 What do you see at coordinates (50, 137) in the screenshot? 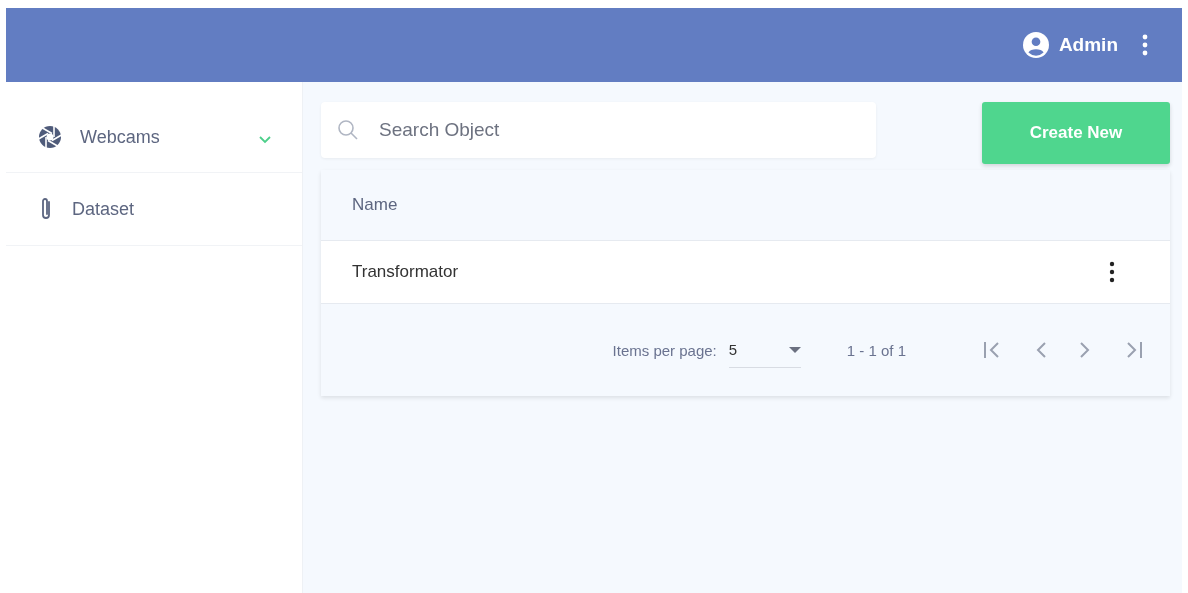
I see `aperture-icon` at bounding box center [50, 137].